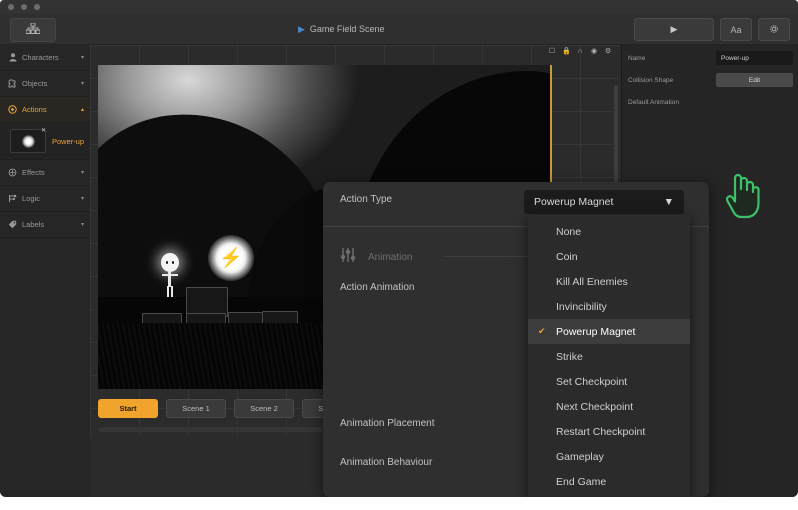 The image size is (798, 510). What do you see at coordinates (37, 7) in the screenshot?
I see `maximize-window-dot` at bounding box center [37, 7].